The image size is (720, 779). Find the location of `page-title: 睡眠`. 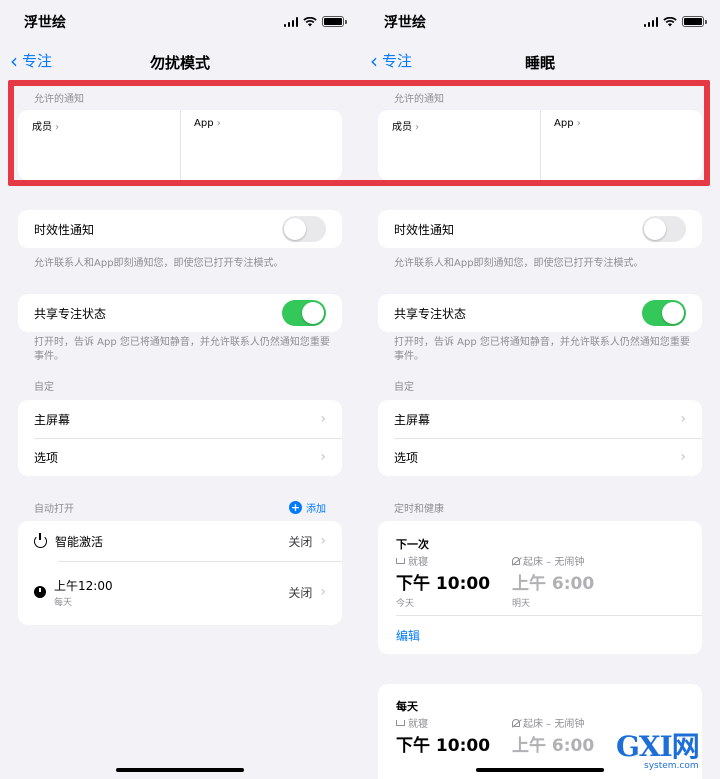

page-title: 睡眠 is located at coordinates (539, 63).